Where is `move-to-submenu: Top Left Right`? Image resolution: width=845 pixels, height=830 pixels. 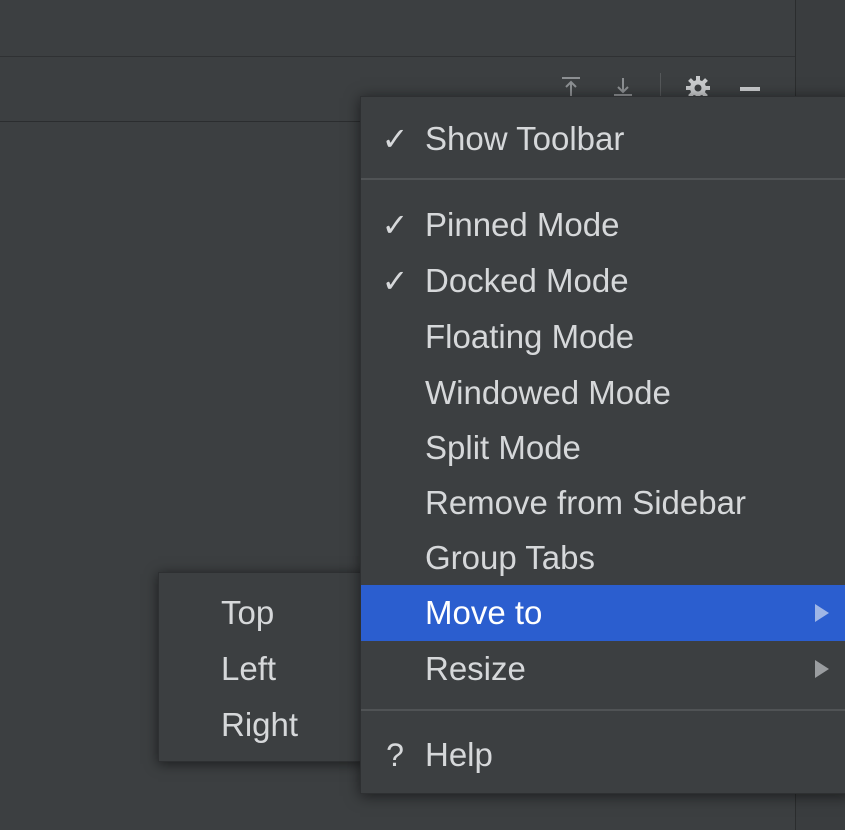 move-to-submenu: Top Left Right is located at coordinates (262, 667).